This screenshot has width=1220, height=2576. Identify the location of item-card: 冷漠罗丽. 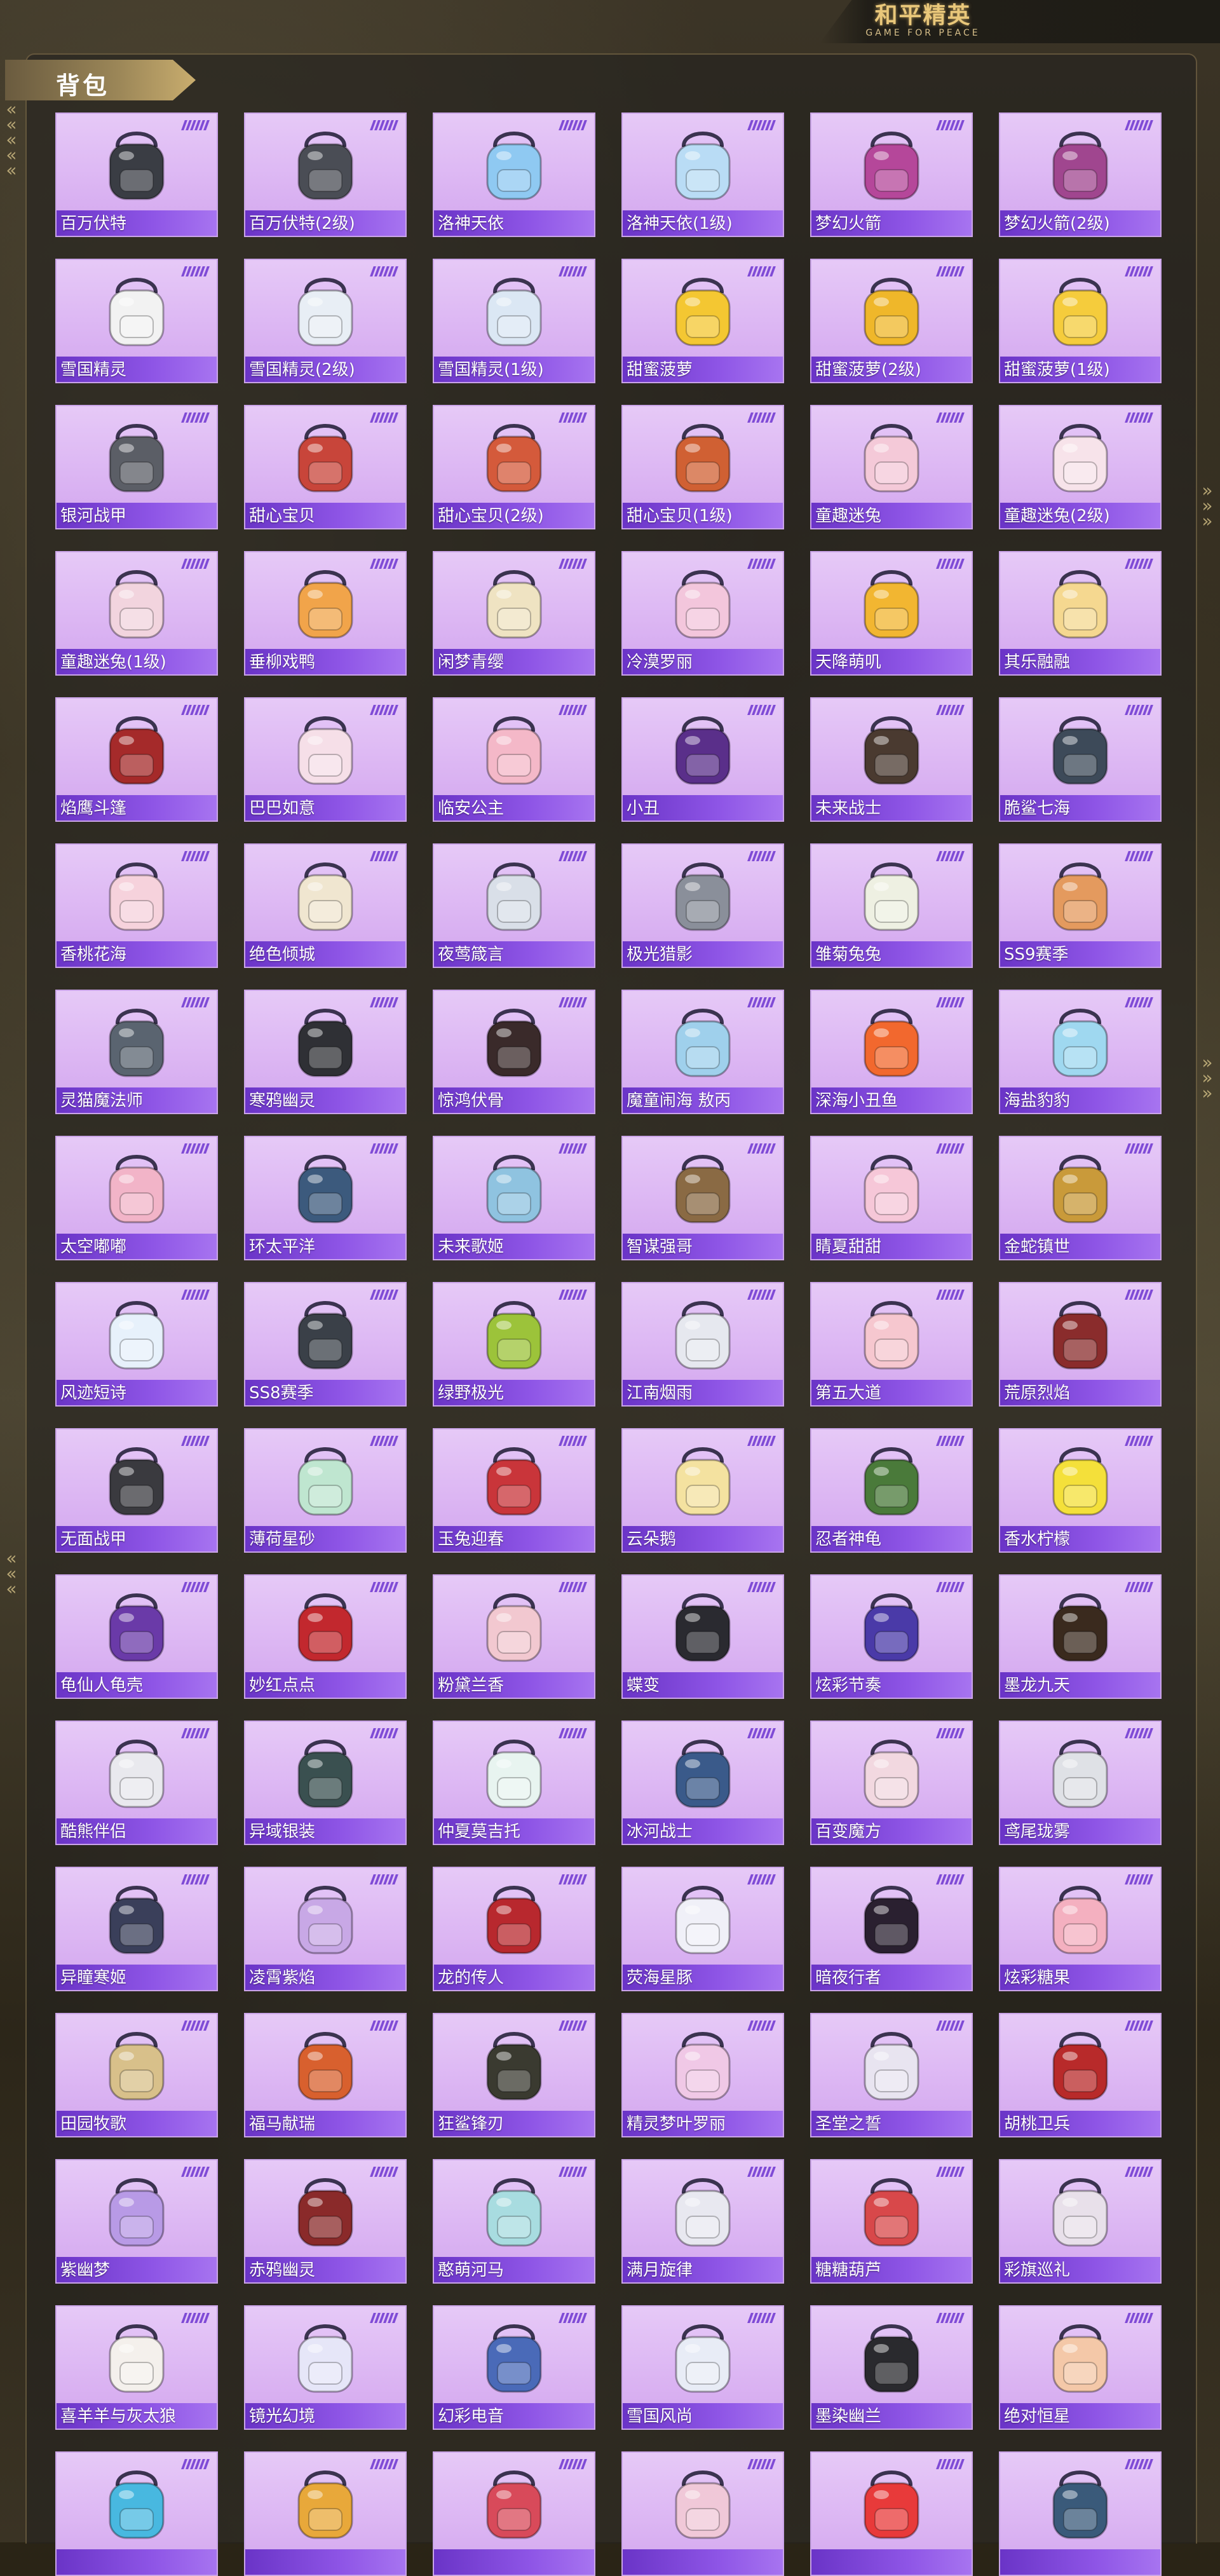
(702, 613).